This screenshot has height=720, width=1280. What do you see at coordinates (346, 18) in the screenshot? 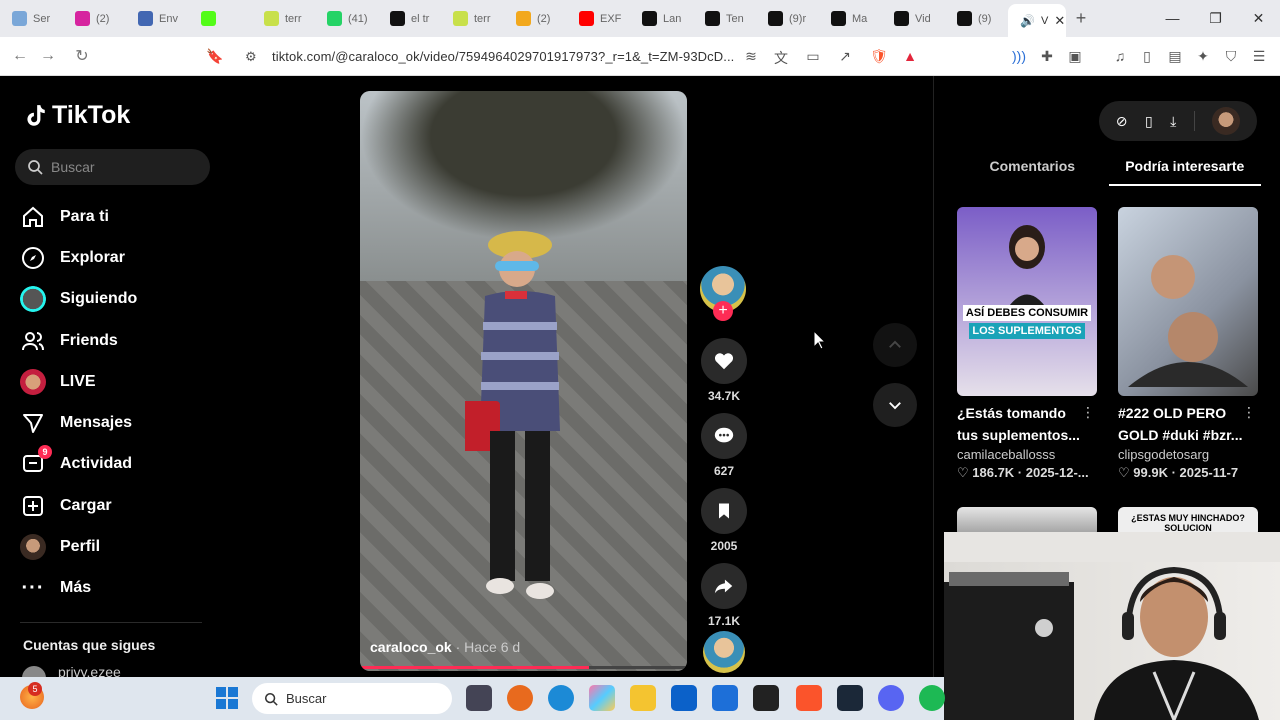
I see `browser-tab: (41)` at bounding box center [346, 18].